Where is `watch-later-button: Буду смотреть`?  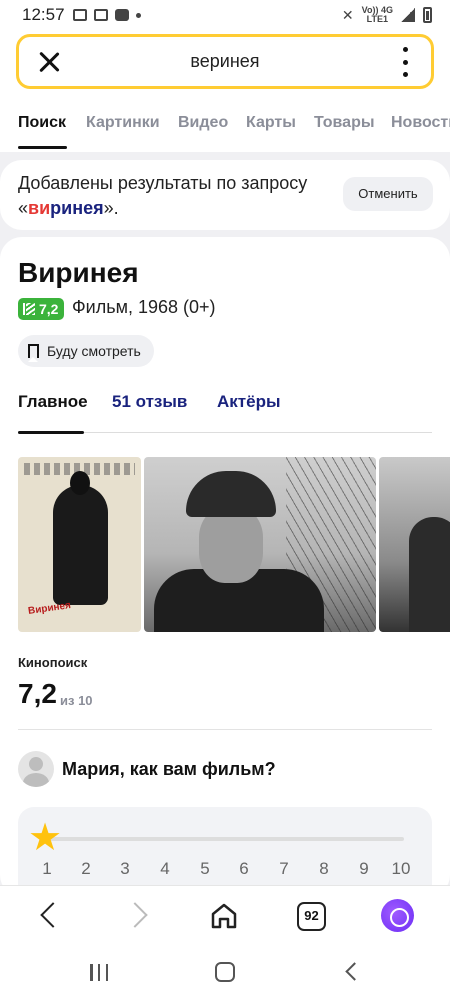 watch-later-button: Буду смотреть is located at coordinates (86, 351).